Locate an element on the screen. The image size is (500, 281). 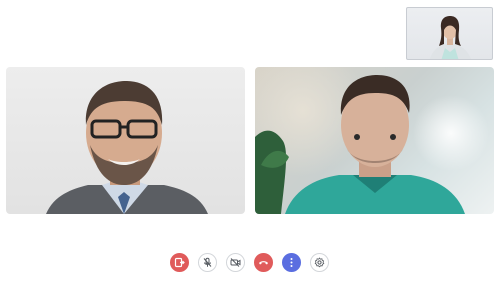
end-call-icon is located at coordinates (263, 262).